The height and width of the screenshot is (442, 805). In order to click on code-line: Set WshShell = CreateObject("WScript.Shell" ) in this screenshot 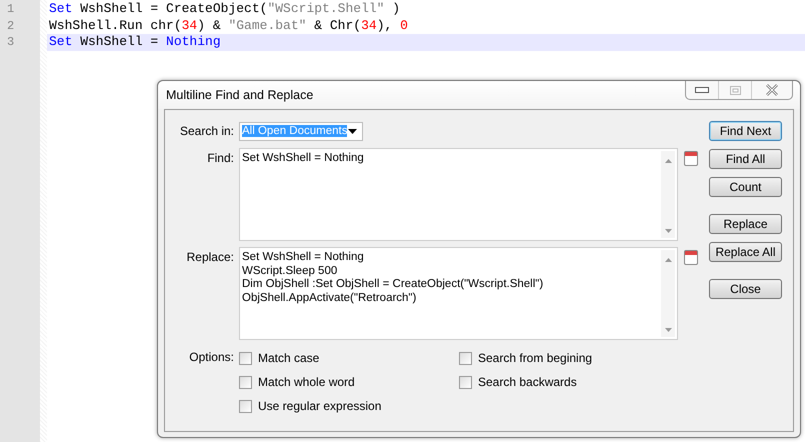, I will do `click(225, 9)`.